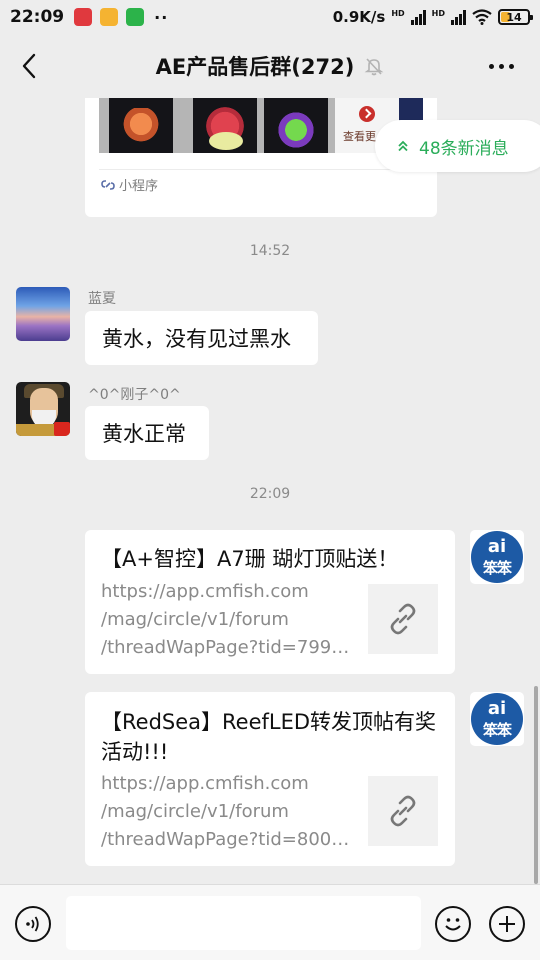 This screenshot has height=960, width=540. What do you see at coordinates (359, 136) in the screenshot?
I see `view-more-label: 查看更` at bounding box center [359, 136].